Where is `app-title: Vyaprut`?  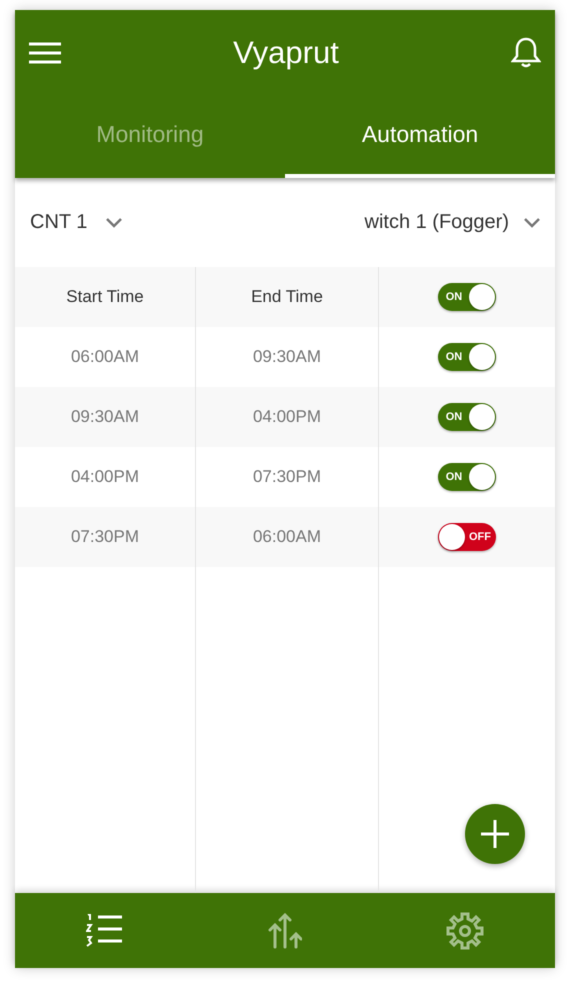 app-title: Vyaprut is located at coordinates (286, 52).